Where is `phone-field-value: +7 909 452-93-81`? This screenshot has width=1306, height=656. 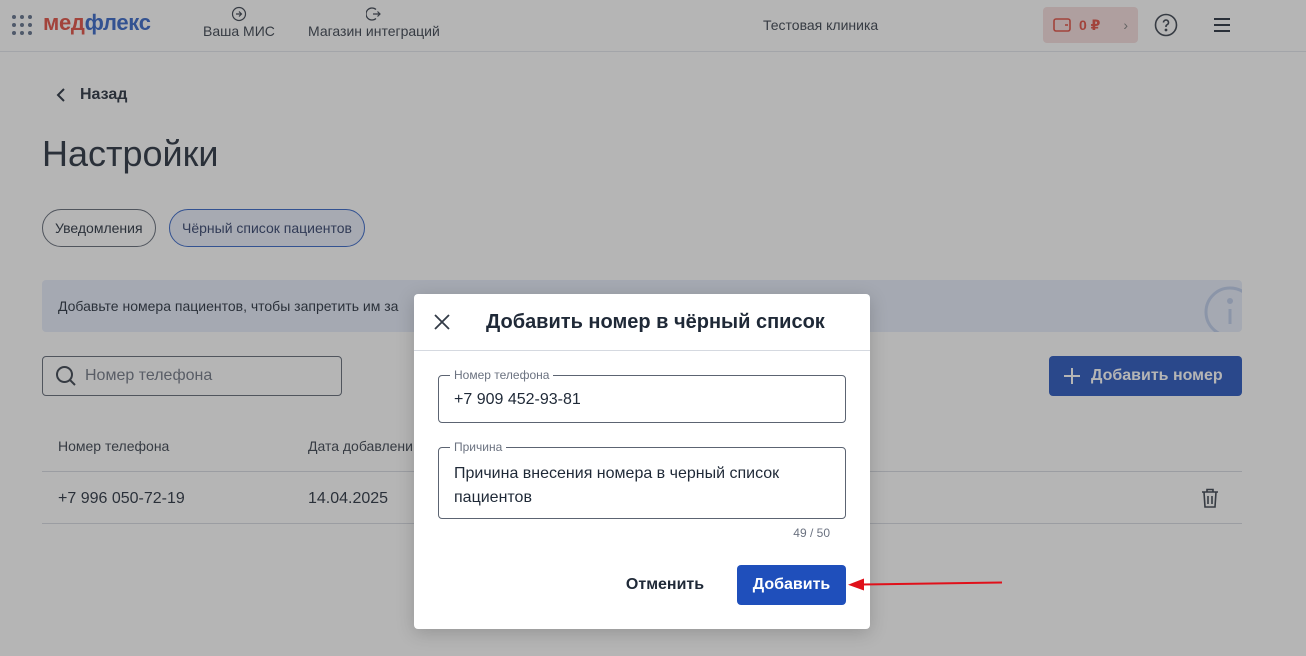 phone-field-value: +7 909 452-93-81 is located at coordinates (517, 400).